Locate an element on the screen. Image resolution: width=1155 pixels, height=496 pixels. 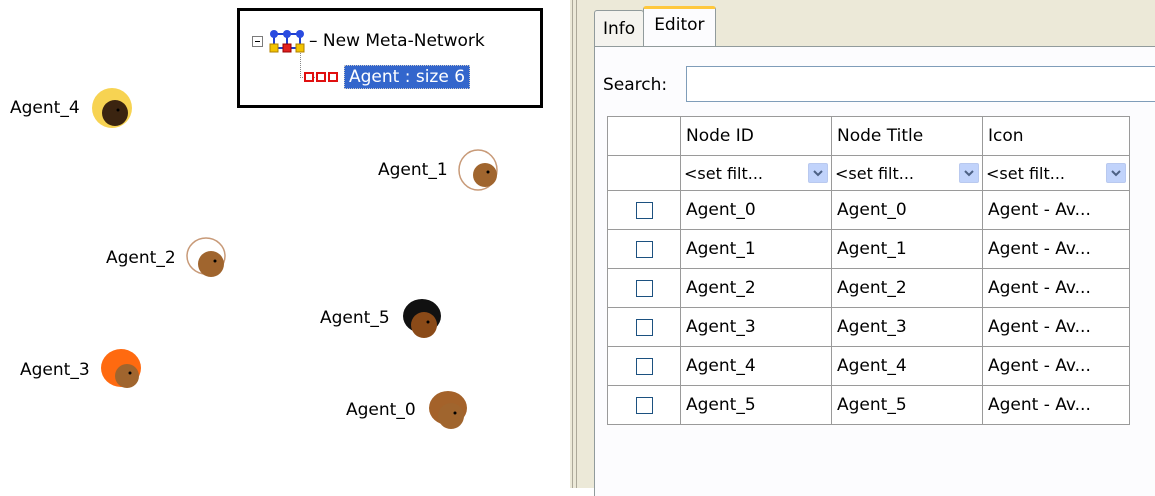
column-header-icon: Icon is located at coordinates (1056, 136).